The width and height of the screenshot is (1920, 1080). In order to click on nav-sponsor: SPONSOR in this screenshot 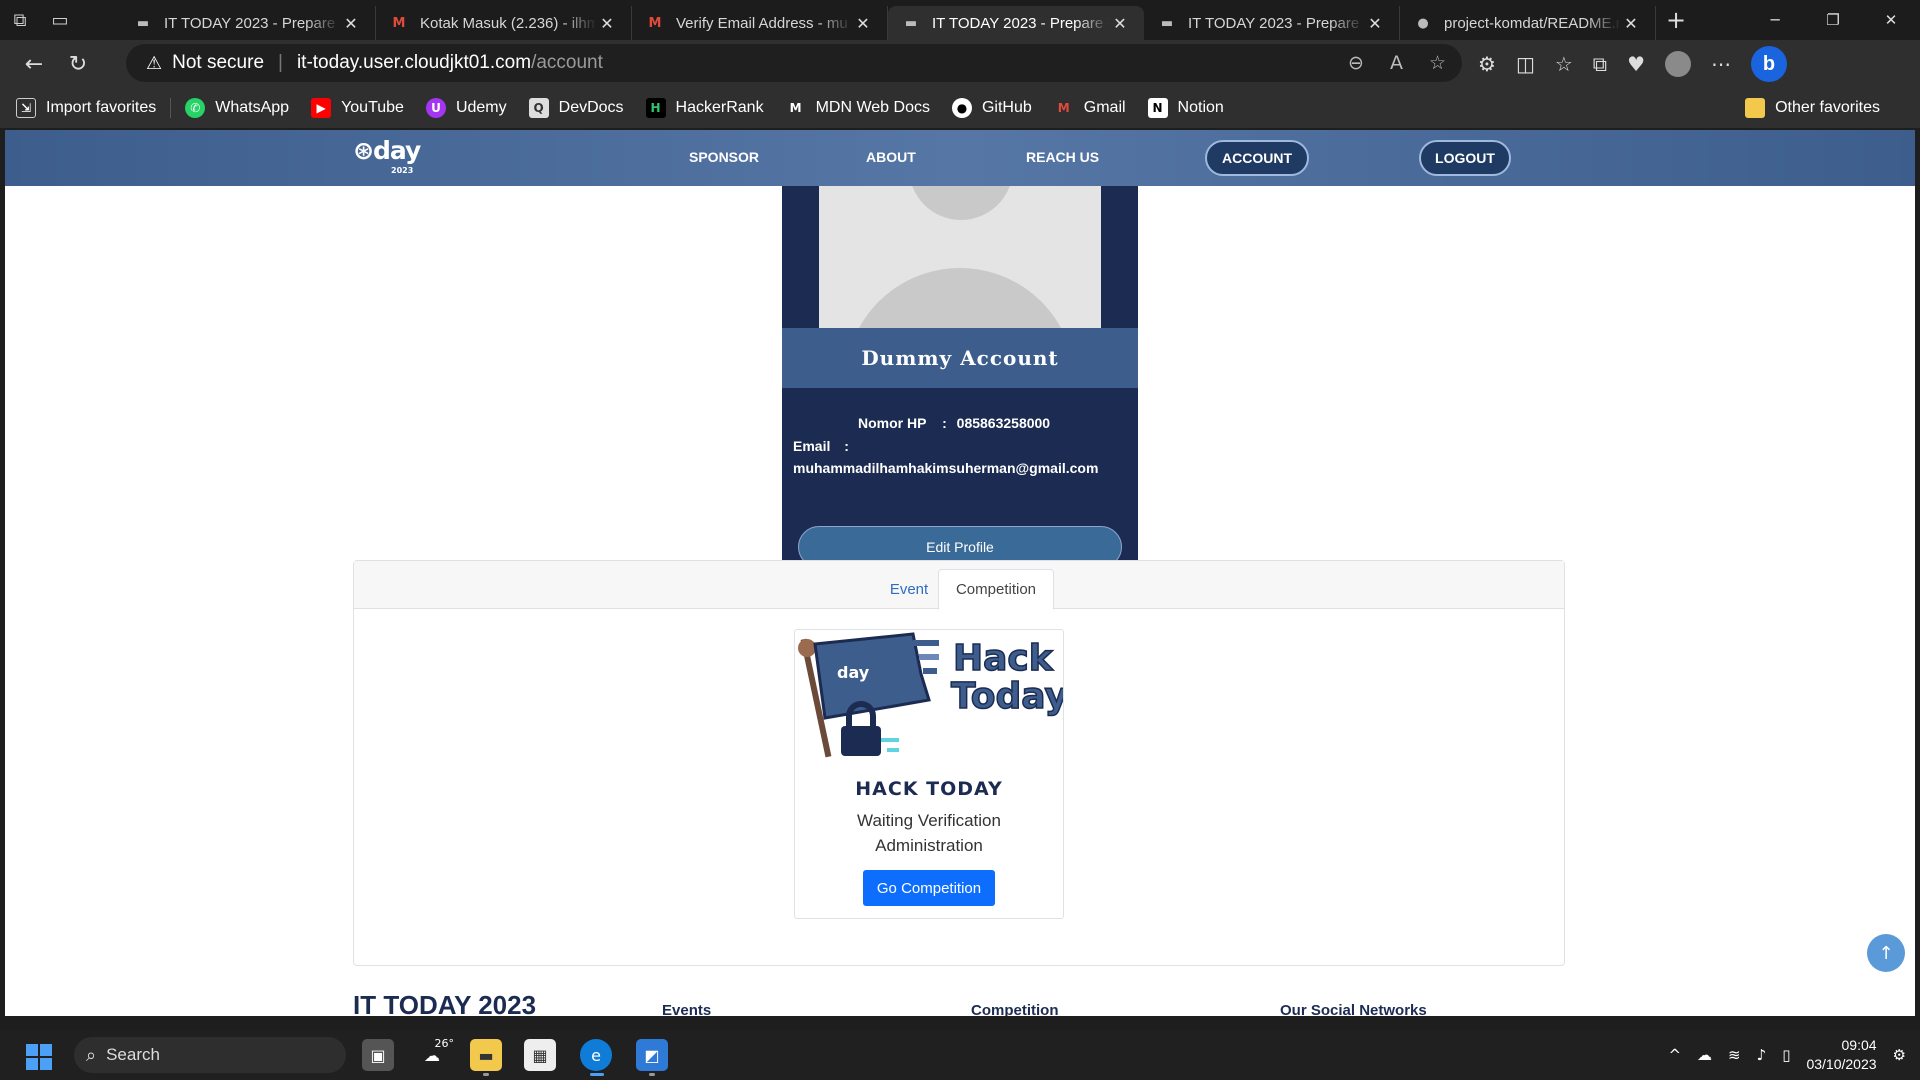, I will do `click(724, 157)`.